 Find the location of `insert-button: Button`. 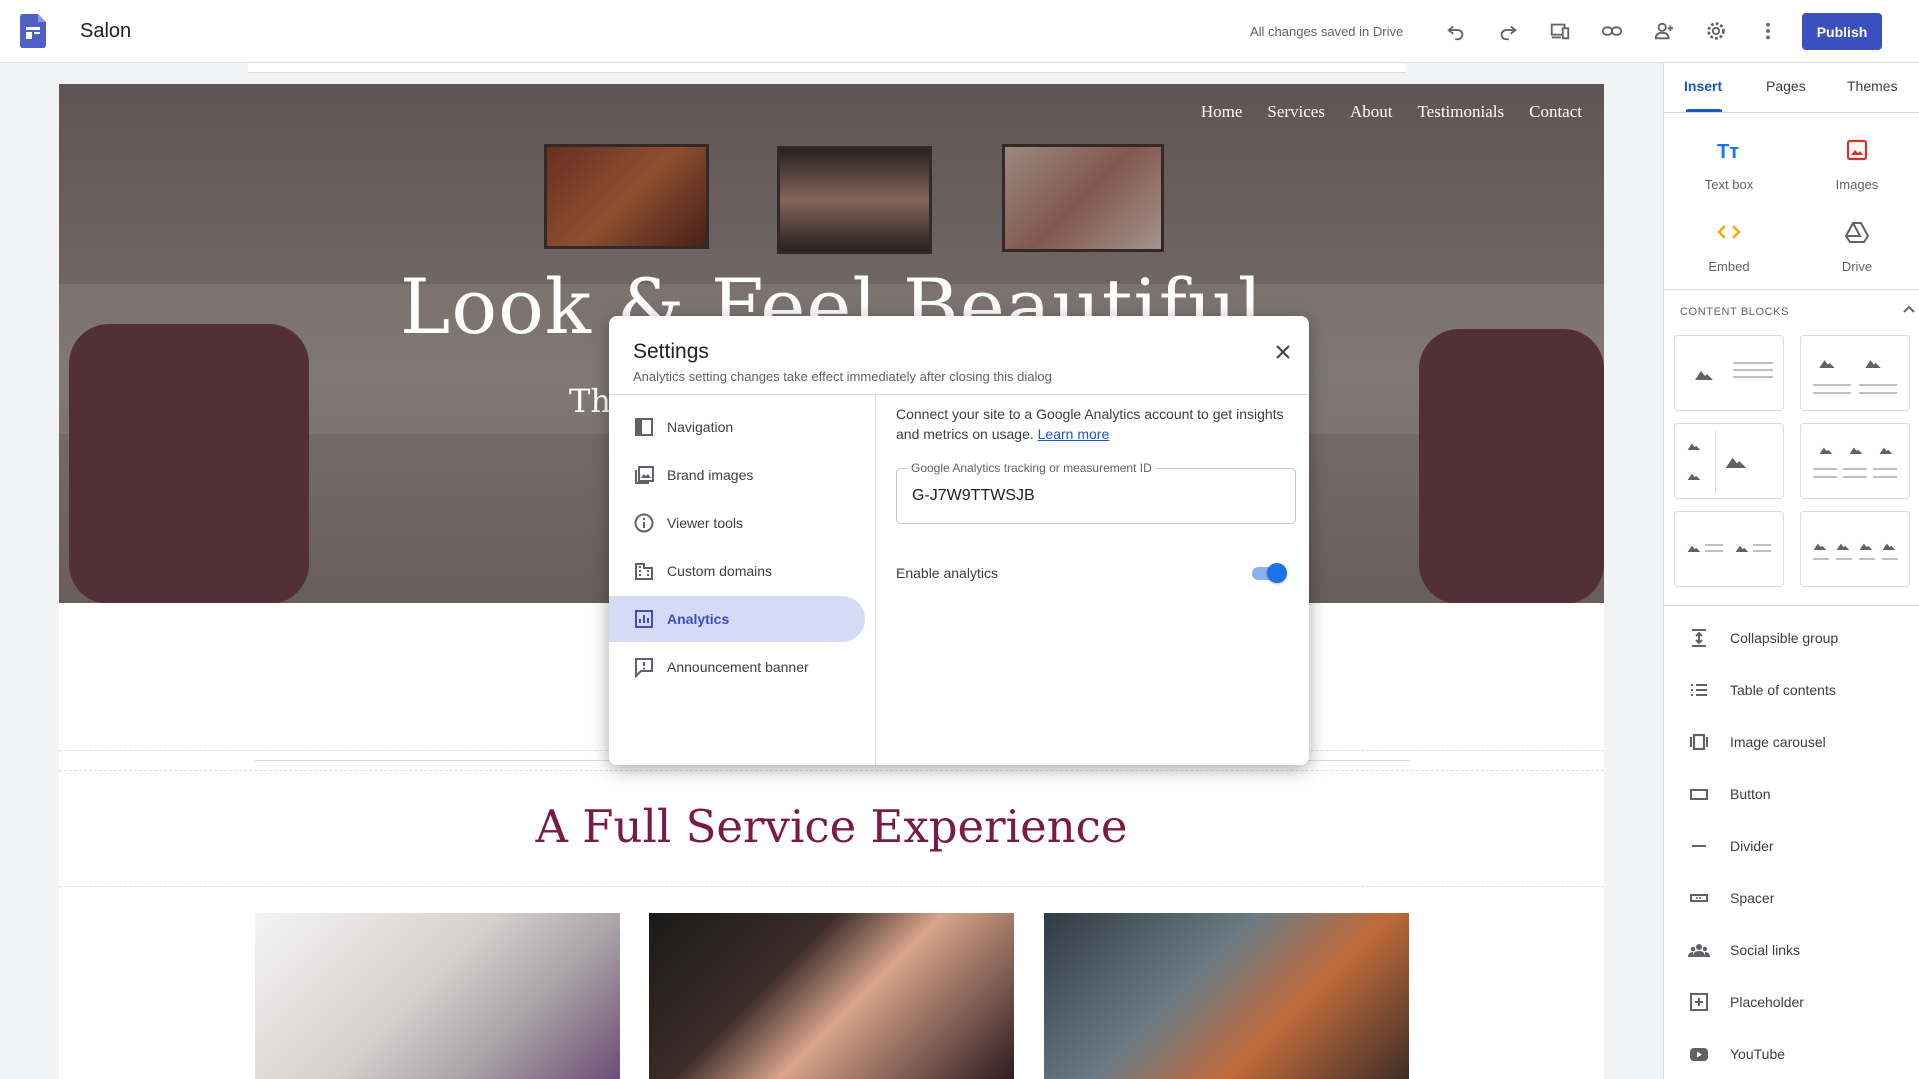

insert-button: Button is located at coordinates (1791, 794).